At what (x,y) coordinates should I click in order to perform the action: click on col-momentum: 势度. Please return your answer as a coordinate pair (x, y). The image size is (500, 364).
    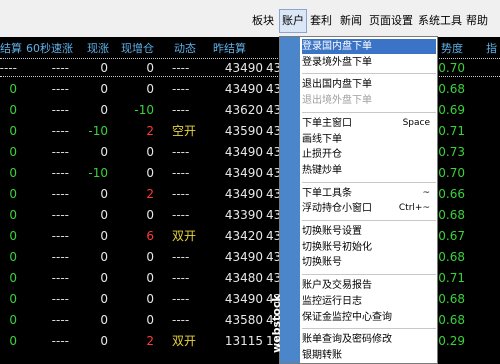
    Looking at the image, I should click on (452, 48).